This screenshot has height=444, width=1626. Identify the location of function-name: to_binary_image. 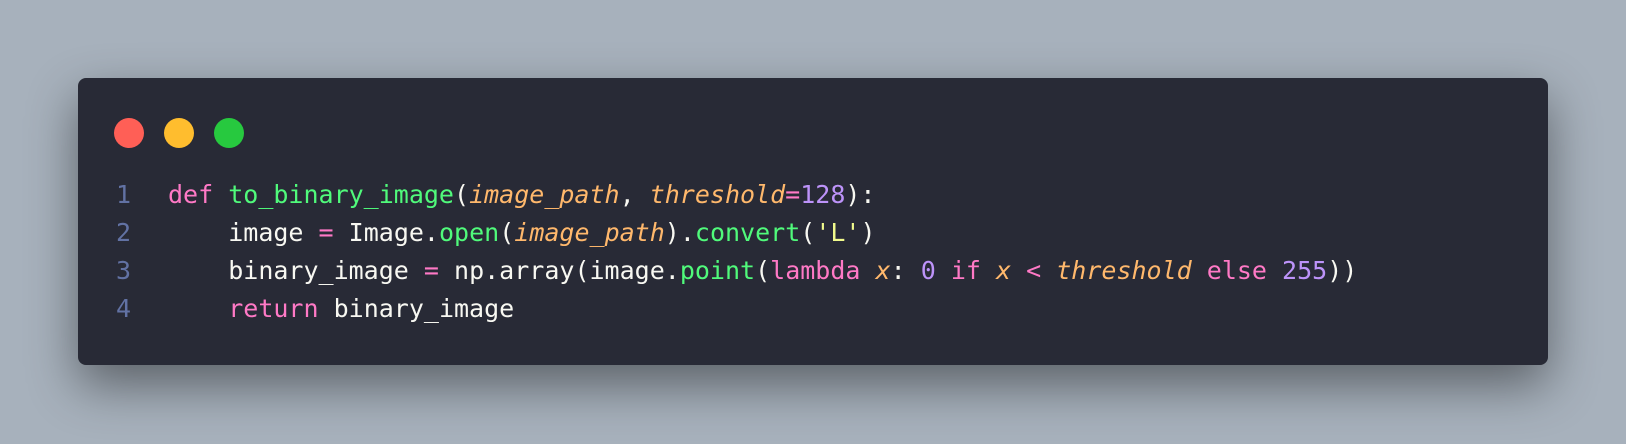
(341, 194).